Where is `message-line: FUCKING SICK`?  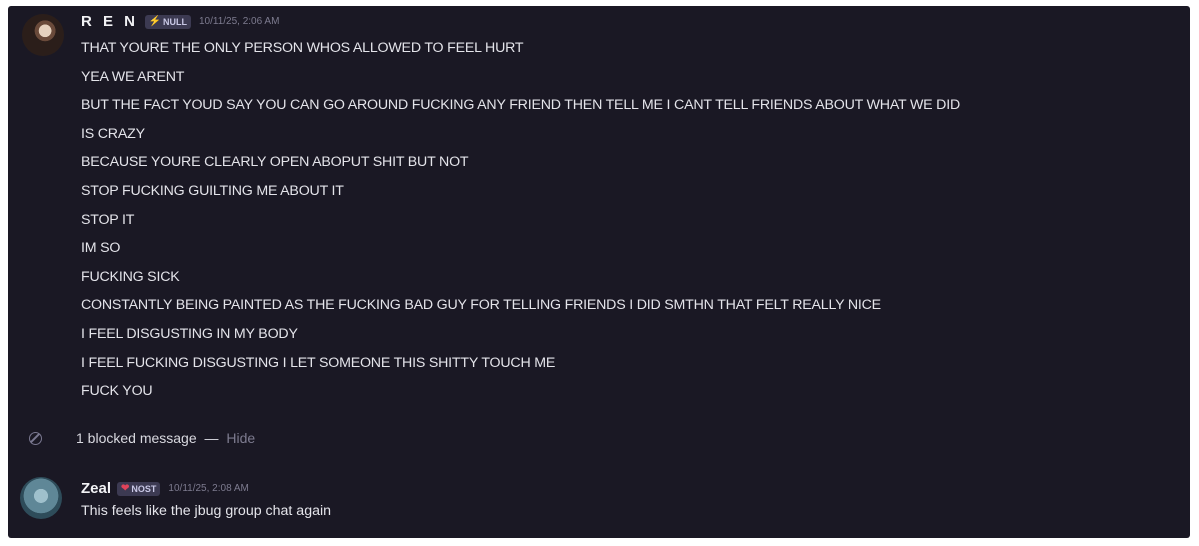 message-line: FUCKING SICK is located at coordinates (130, 276).